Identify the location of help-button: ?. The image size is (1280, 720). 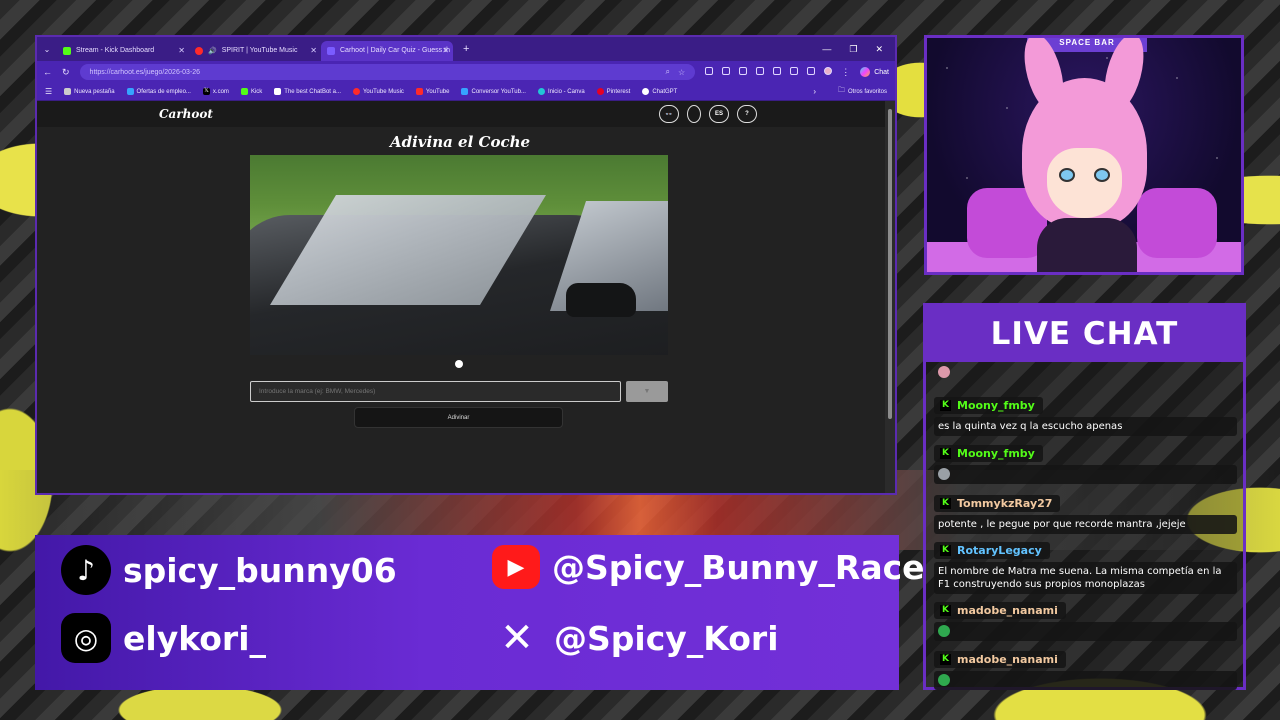
(747, 114).